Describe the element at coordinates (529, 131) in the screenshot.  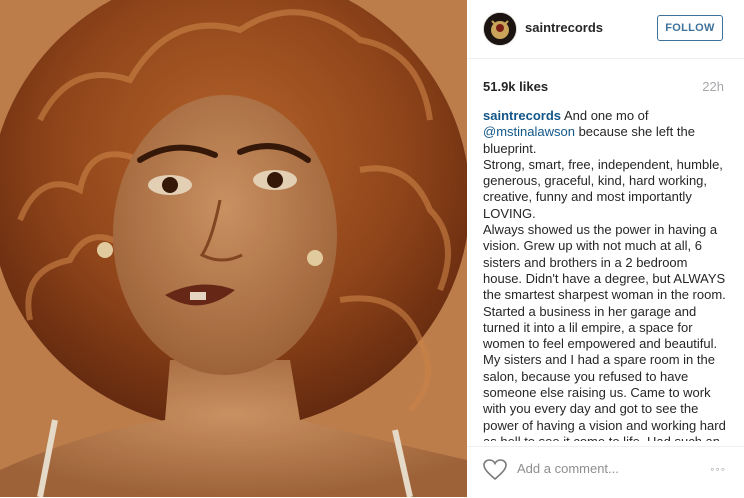
I see `caption-mention: @mstinalawson` at that location.